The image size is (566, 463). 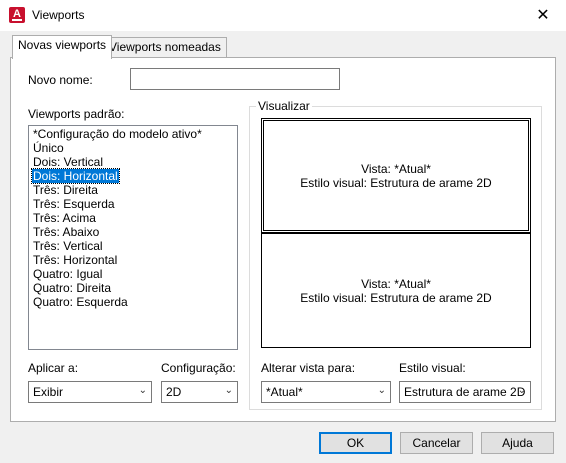 I want to click on preview-bottom-style-text: Estilo visual: Estrutura de arame 2D, so click(x=396, y=297).